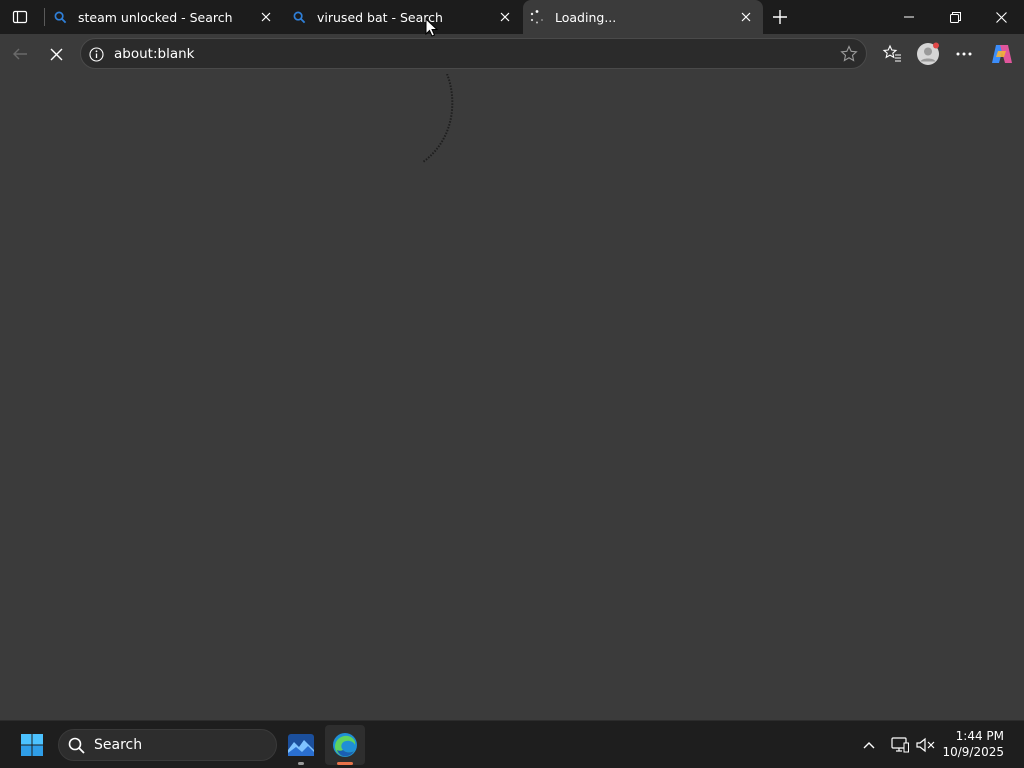 Image resolution: width=1024 pixels, height=768 pixels. I want to click on copilot-button, so click(1002, 54).